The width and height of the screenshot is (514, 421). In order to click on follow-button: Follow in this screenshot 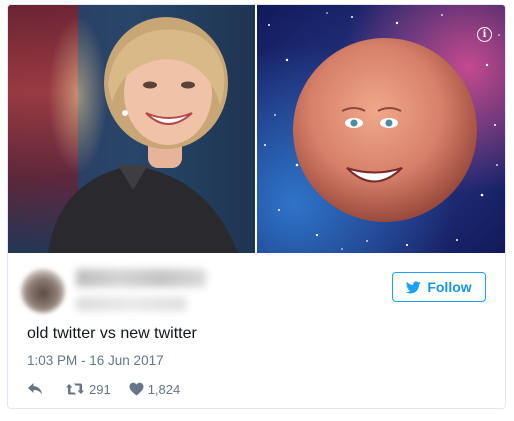, I will do `click(439, 287)`.